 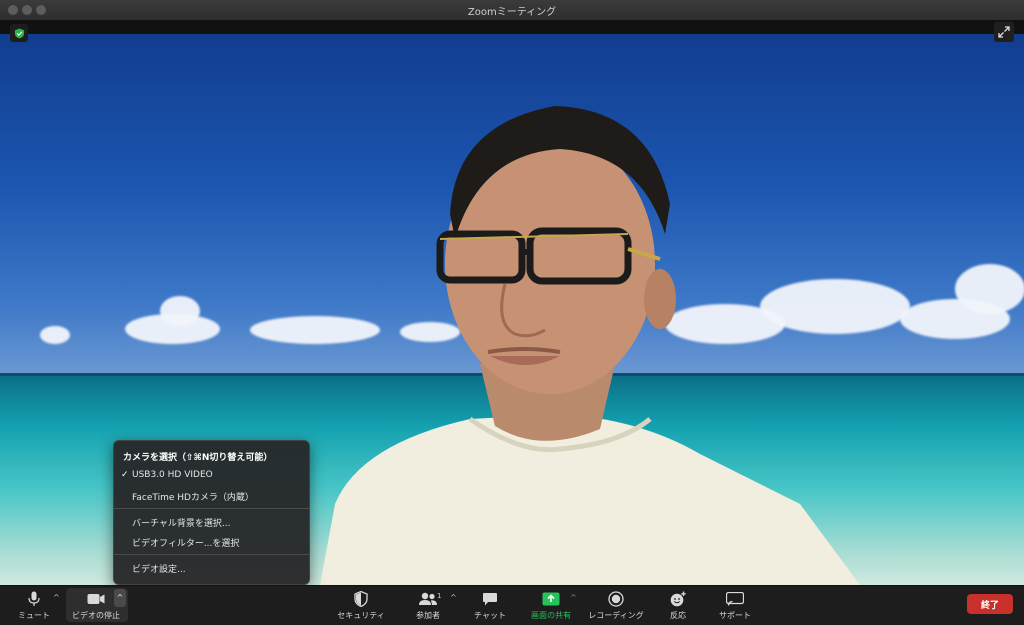 I want to click on video-options-chevron: ^, so click(x=120, y=598).